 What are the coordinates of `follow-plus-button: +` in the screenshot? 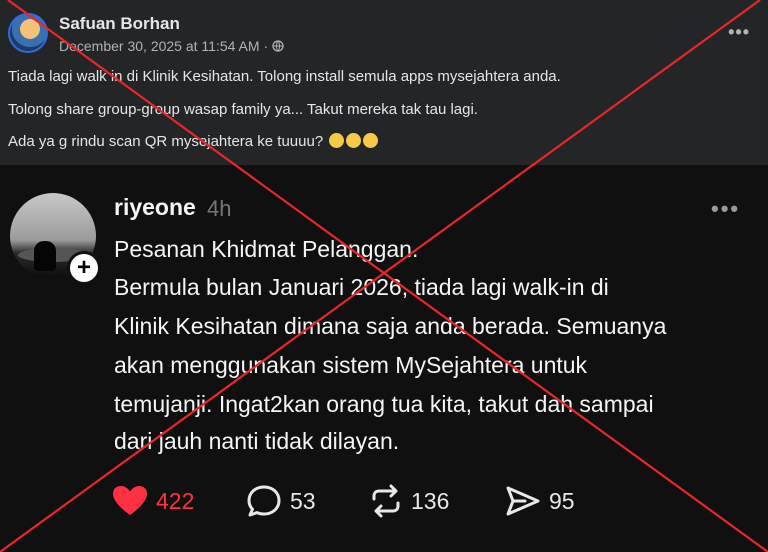 It's located at (84, 268).